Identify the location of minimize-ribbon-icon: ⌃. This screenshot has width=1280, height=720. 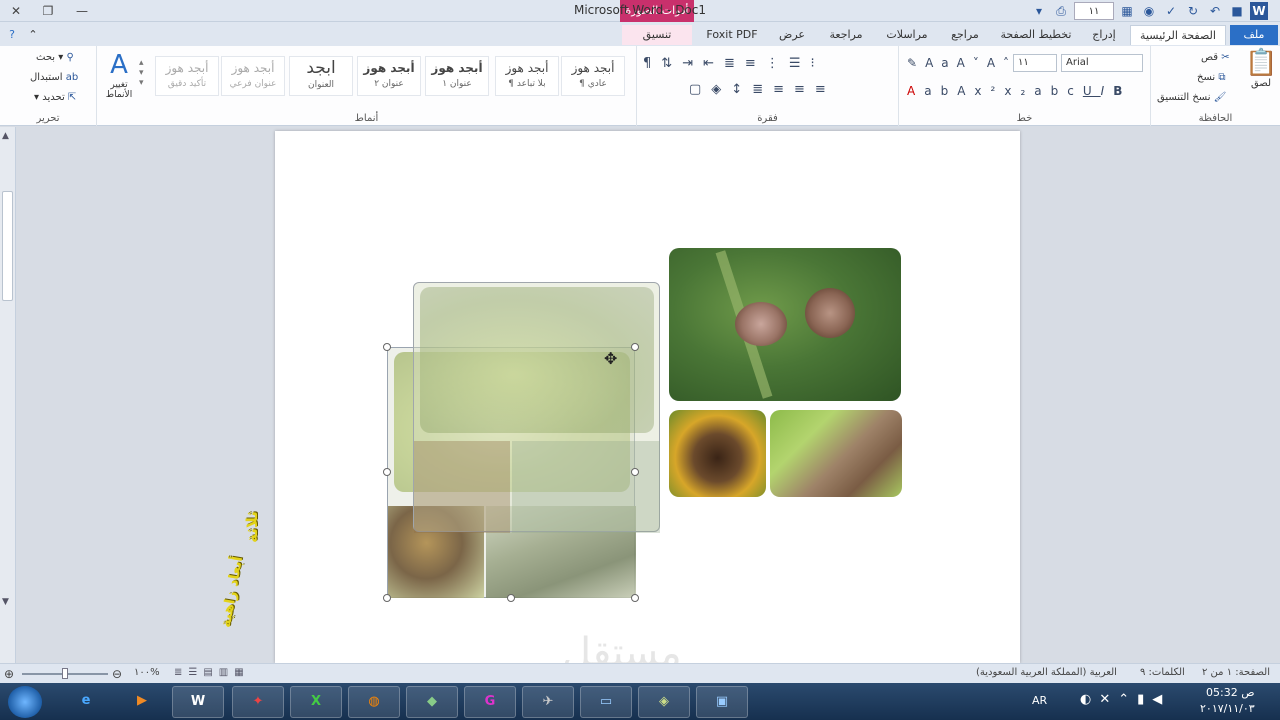
(33, 35).